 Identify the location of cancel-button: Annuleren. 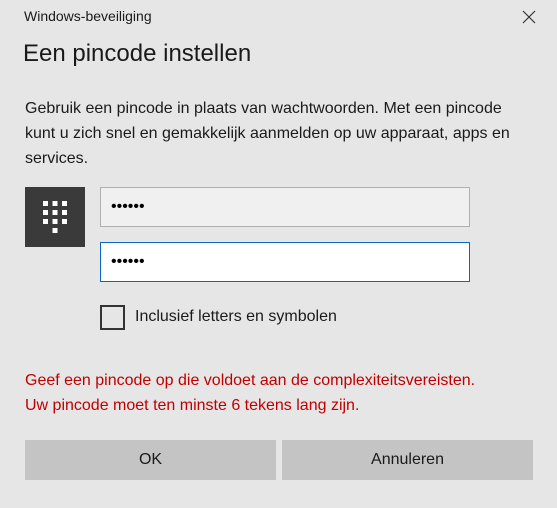
(407, 460).